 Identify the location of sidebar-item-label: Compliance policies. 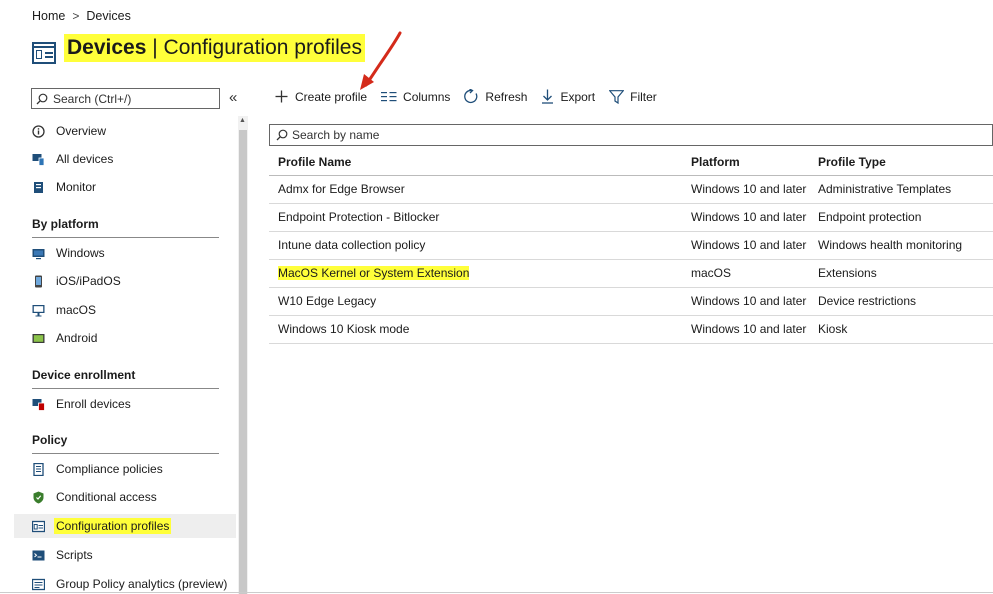
(109, 469).